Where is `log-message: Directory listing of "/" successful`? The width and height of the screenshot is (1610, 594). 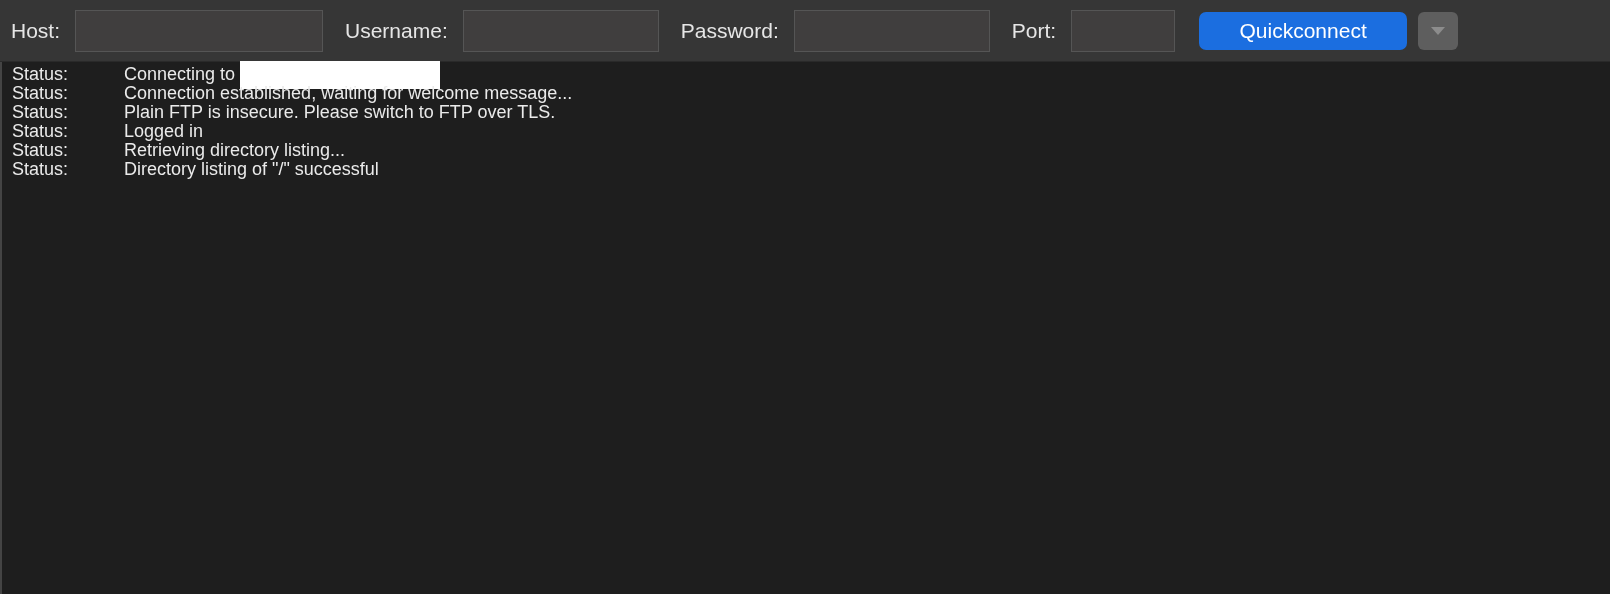 log-message: Directory listing of "/" successful is located at coordinates (251, 169).